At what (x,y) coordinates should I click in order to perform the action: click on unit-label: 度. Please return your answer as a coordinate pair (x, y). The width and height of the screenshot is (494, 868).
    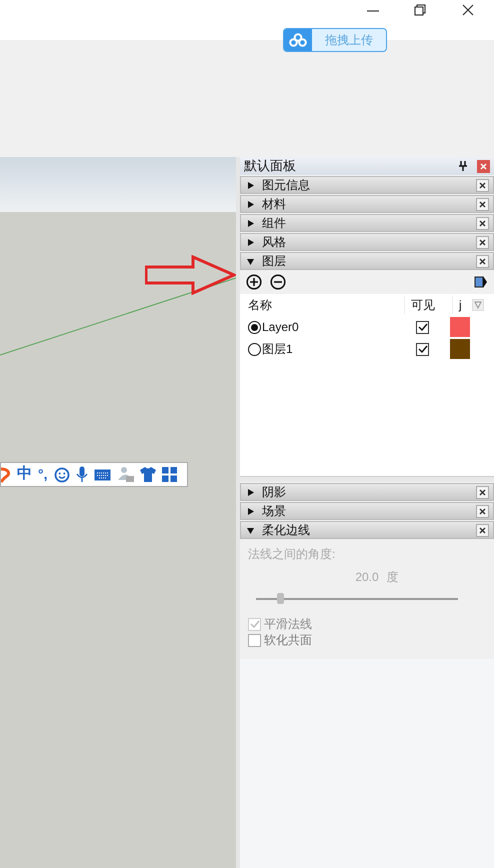
    Looking at the image, I should click on (392, 577).